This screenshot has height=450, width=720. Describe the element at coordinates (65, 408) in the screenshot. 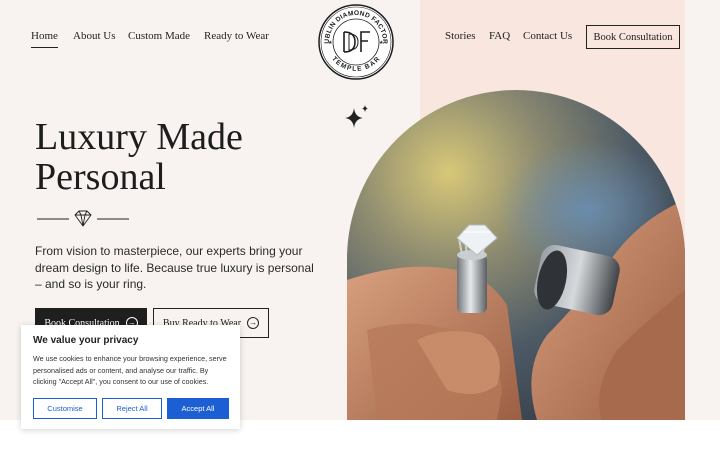

I see `cookie-customise-button: Customise` at that location.